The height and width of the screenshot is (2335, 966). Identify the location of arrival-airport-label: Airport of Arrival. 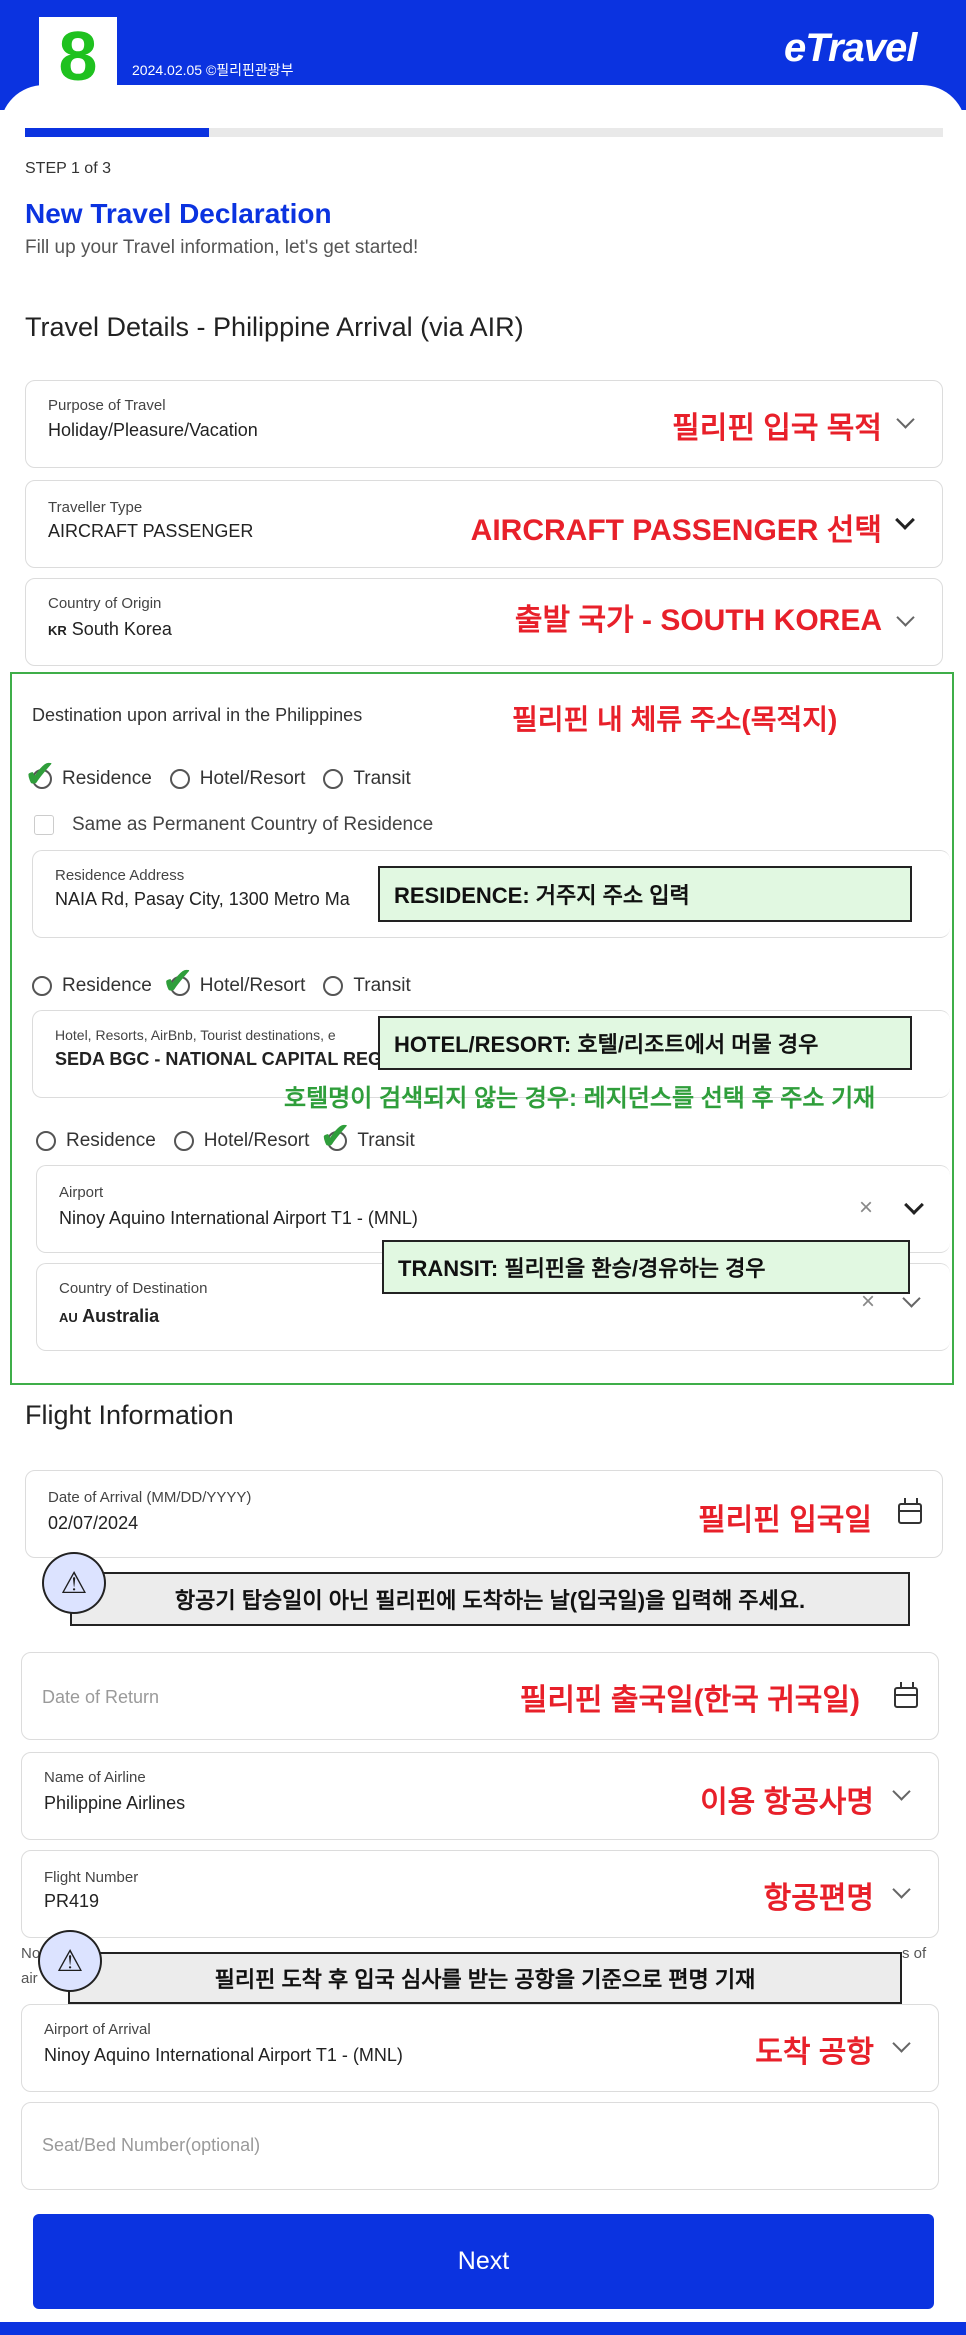
(97, 2029).